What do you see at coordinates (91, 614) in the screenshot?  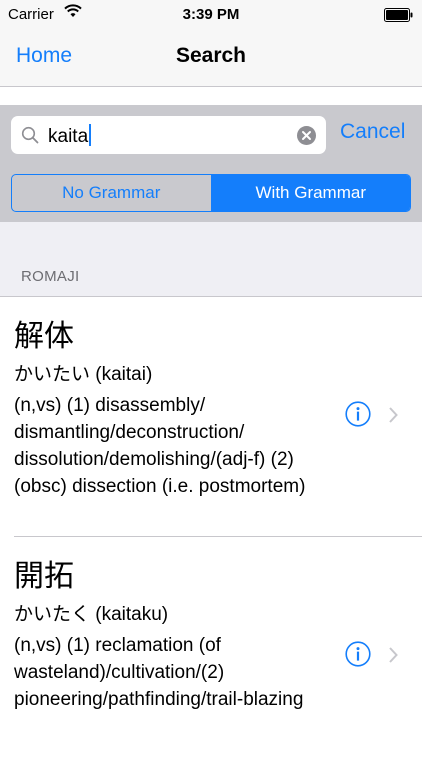 I see `result-reading: かいたく (kaitaku)` at bounding box center [91, 614].